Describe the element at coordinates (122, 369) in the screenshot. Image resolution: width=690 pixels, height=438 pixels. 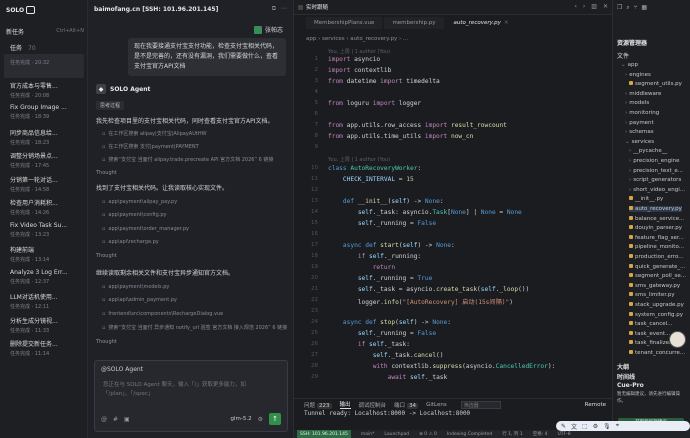
I see `agent-mention: @SOLO Agent` at that location.